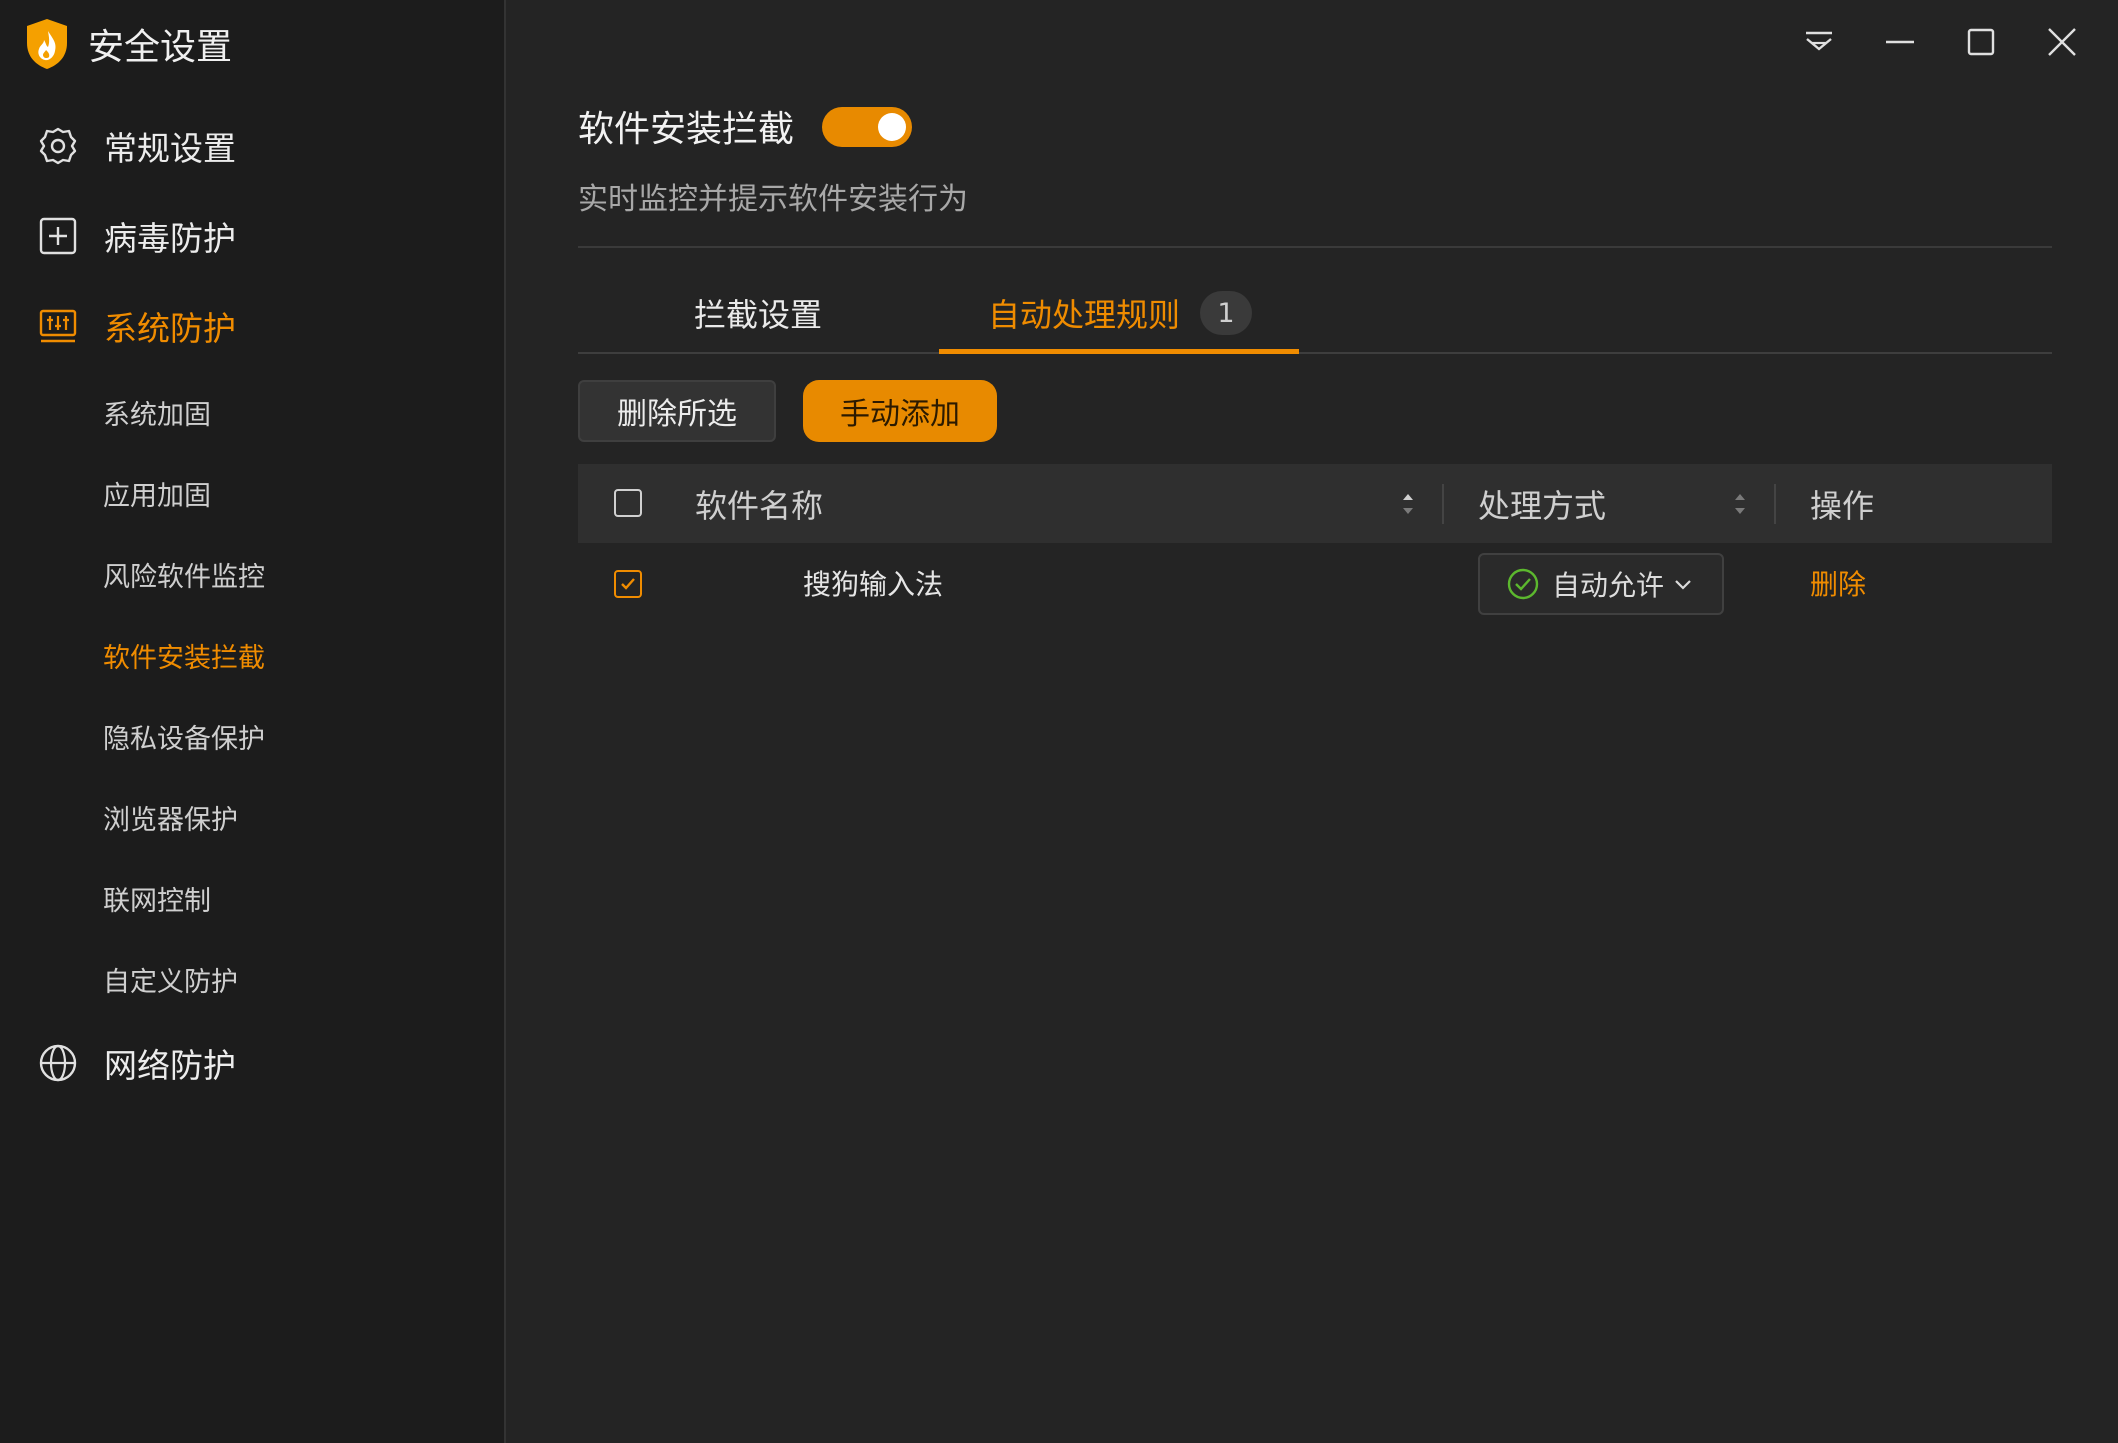 This screenshot has width=2118, height=1443. I want to click on manual-add-button: 手动添加, so click(900, 411).